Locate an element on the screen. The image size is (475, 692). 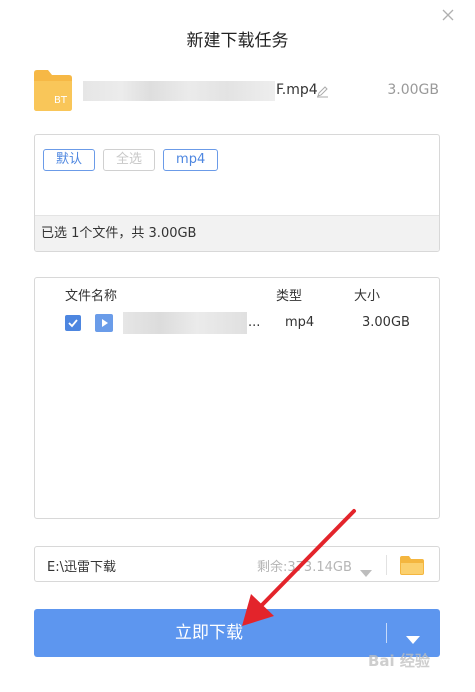
table-row: ... mp4 3.00GB is located at coordinates (237, 323).